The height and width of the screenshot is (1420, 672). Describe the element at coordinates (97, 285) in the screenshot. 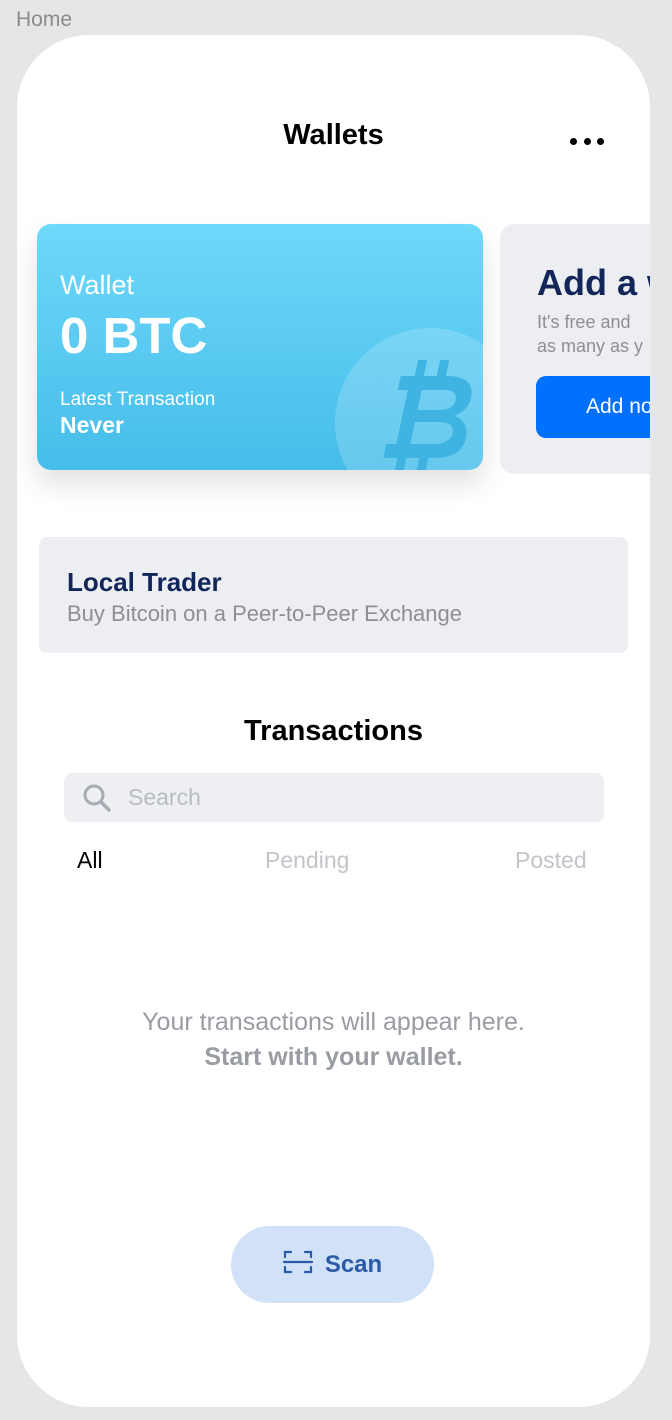

I see `wallet-name: Wallet` at that location.